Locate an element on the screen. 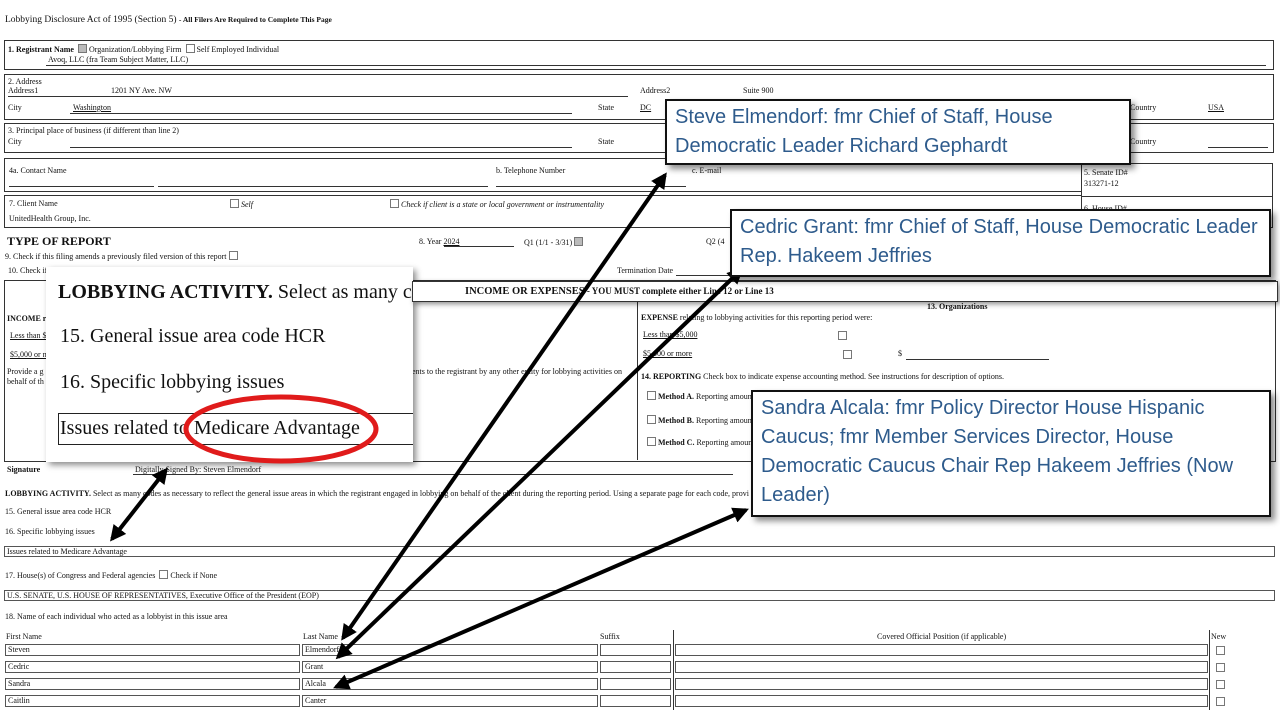 This screenshot has height=720, width=1280. medicare-highlight-ellipse is located at coordinates (281, 429).